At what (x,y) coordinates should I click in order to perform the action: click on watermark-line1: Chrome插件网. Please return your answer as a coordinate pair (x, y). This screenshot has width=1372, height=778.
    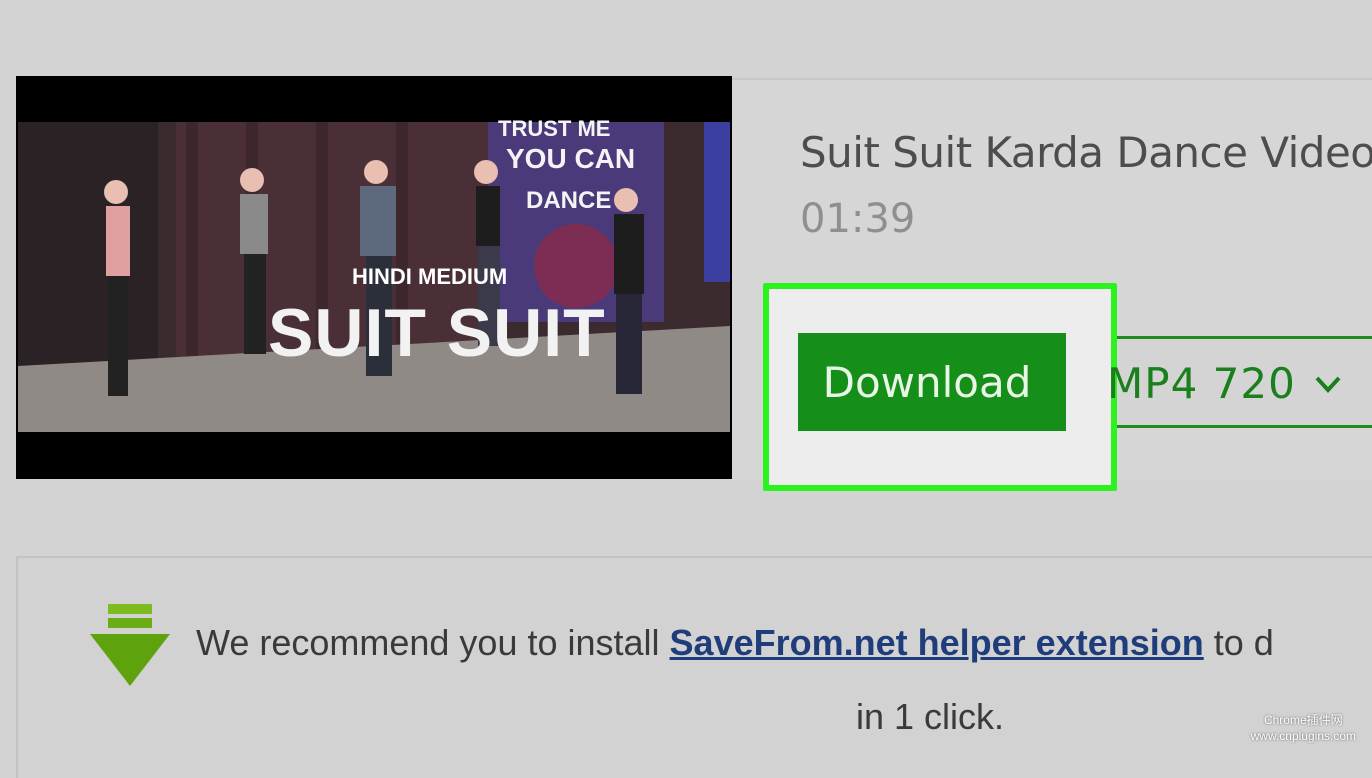
    Looking at the image, I should click on (1303, 720).